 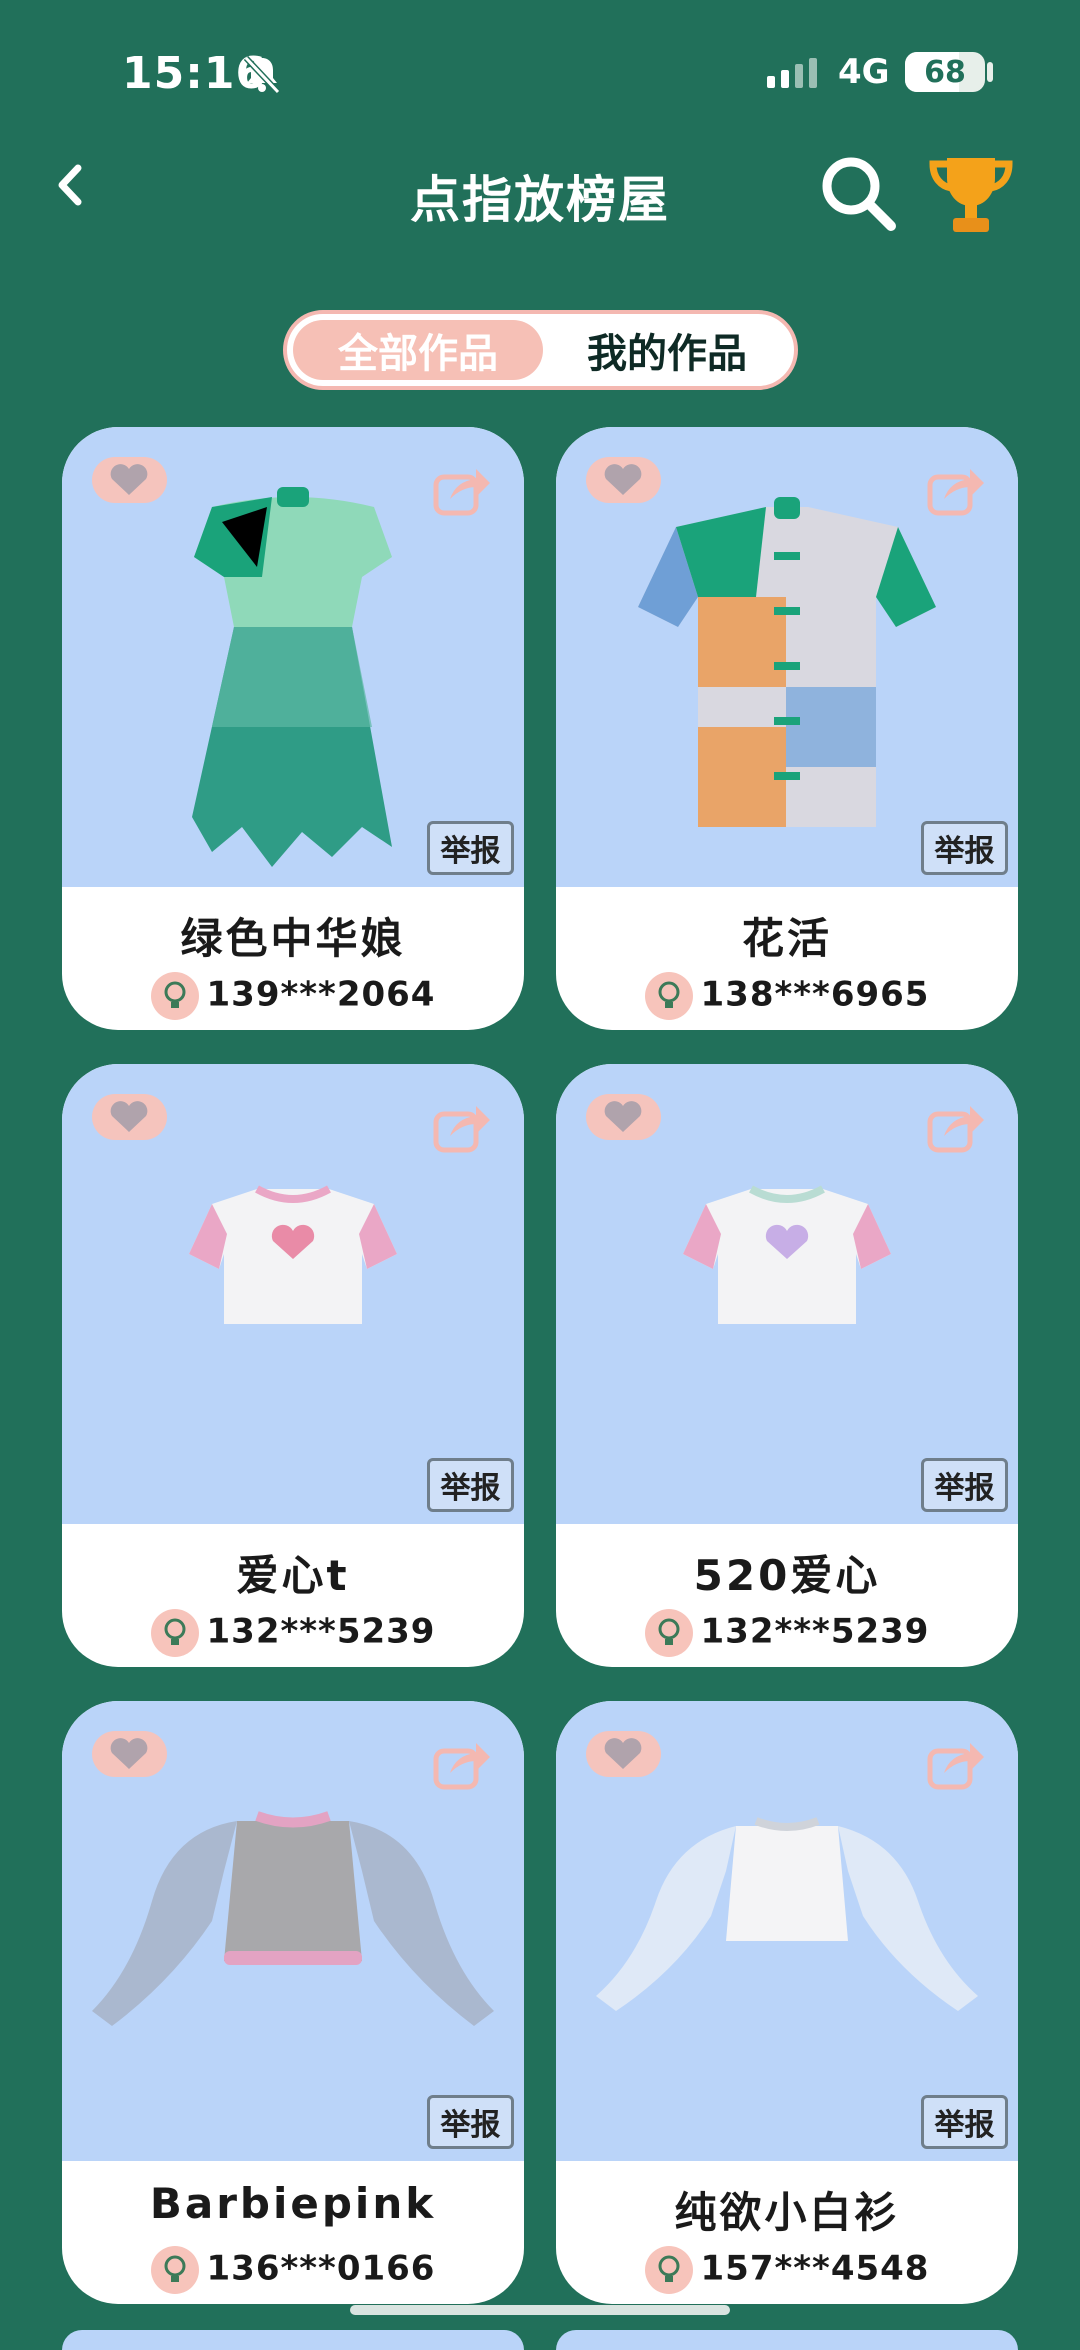 What do you see at coordinates (293, 2002) in the screenshot?
I see `work-card: 举报 Barbiepink 136***0166` at bounding box center [293, 2002].